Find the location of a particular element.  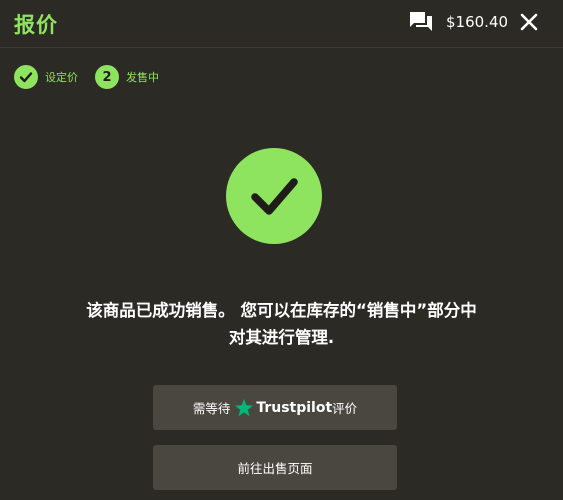

trustpilot-brand: Trustpilot is located at coordinates (294, 407).